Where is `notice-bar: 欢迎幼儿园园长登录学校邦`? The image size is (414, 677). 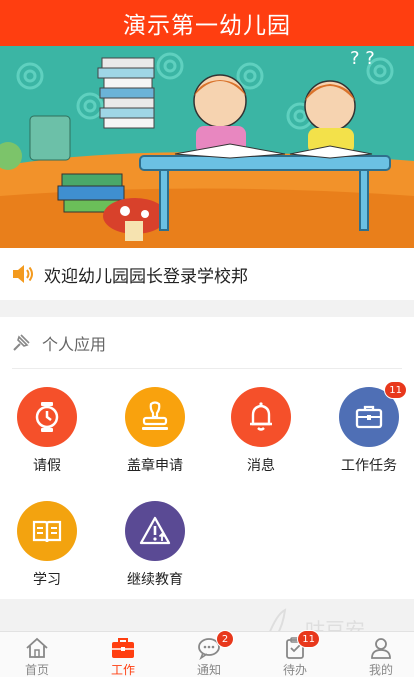 notice-bar: 欢迎幼儿园园长登录学校邦 is located at coordinates (207, 274).